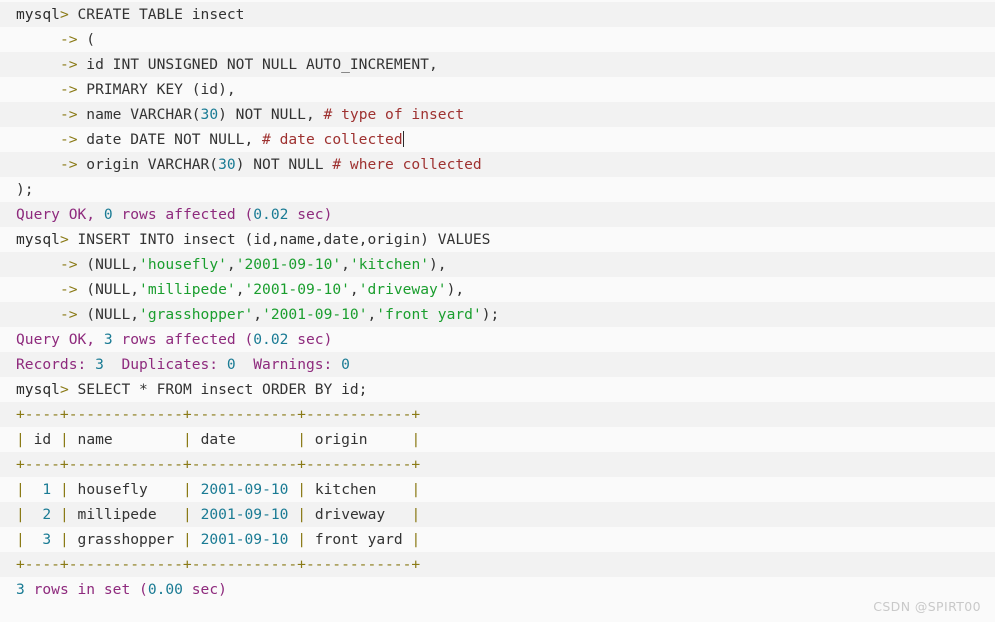 This screenshot has height=622, width=995. I want to click on token-cell: millipede, so click(125, 514).